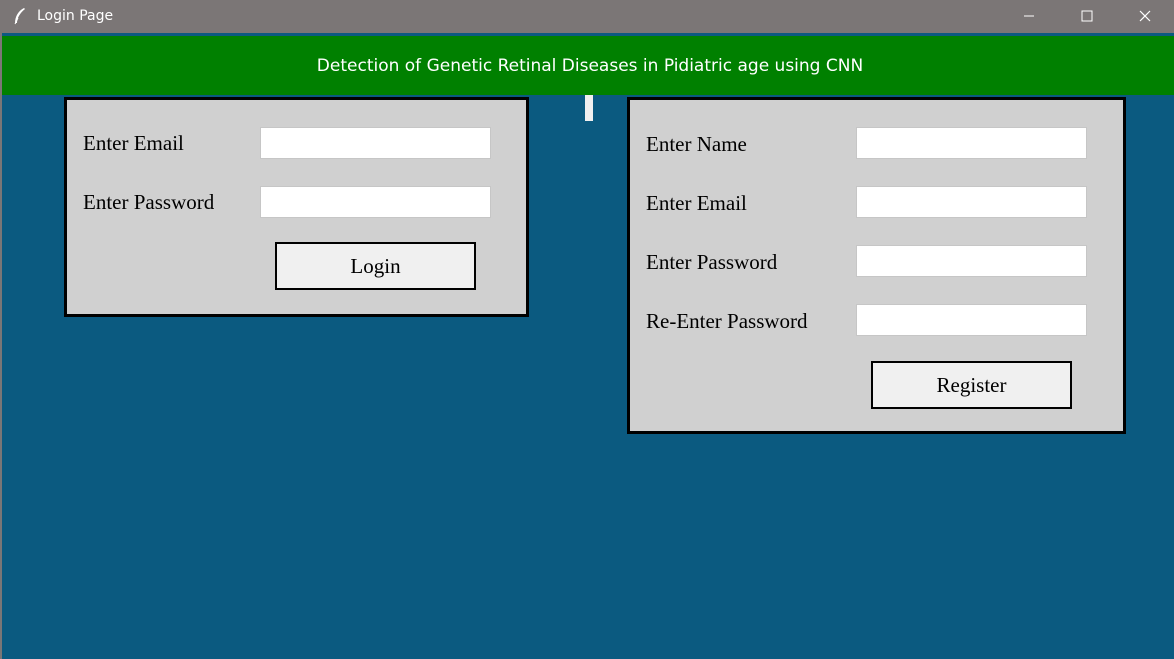 The width and height of the screenshot is (1174, 659). What do you see at coordinates (375, 202) in the screenshot?
I see `login-password-input` at bounding box center [375, 202].